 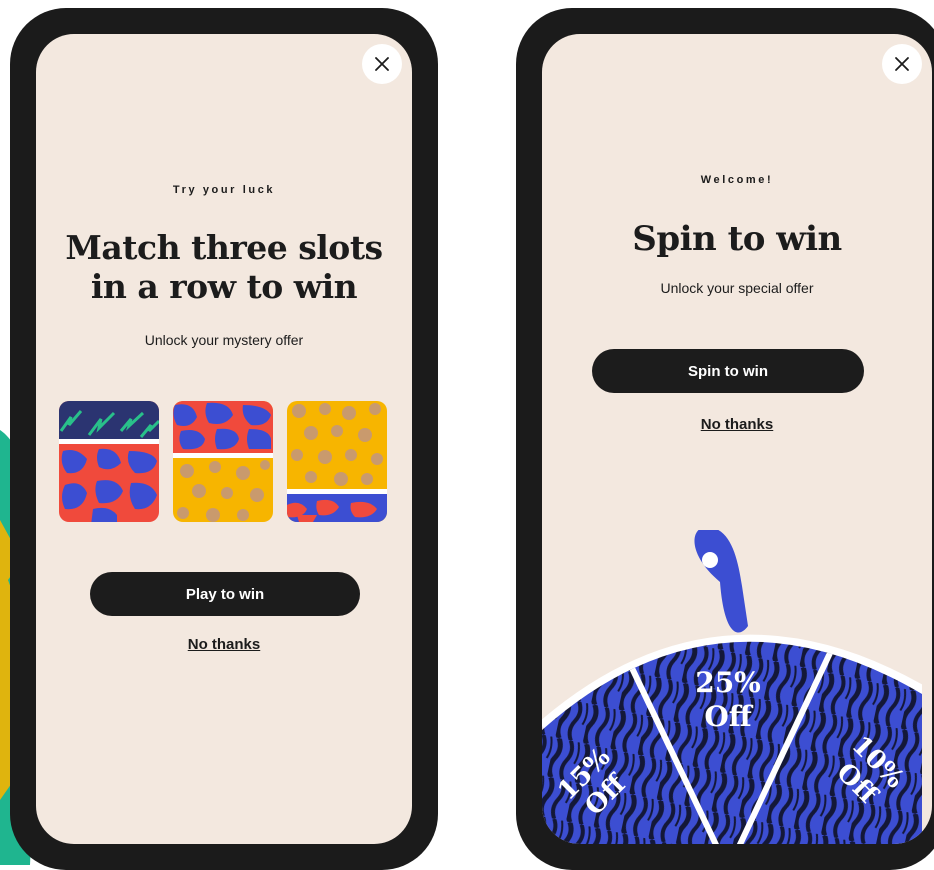 I want to click on segment-25-amount: 25%, so click(x=728, y=682).